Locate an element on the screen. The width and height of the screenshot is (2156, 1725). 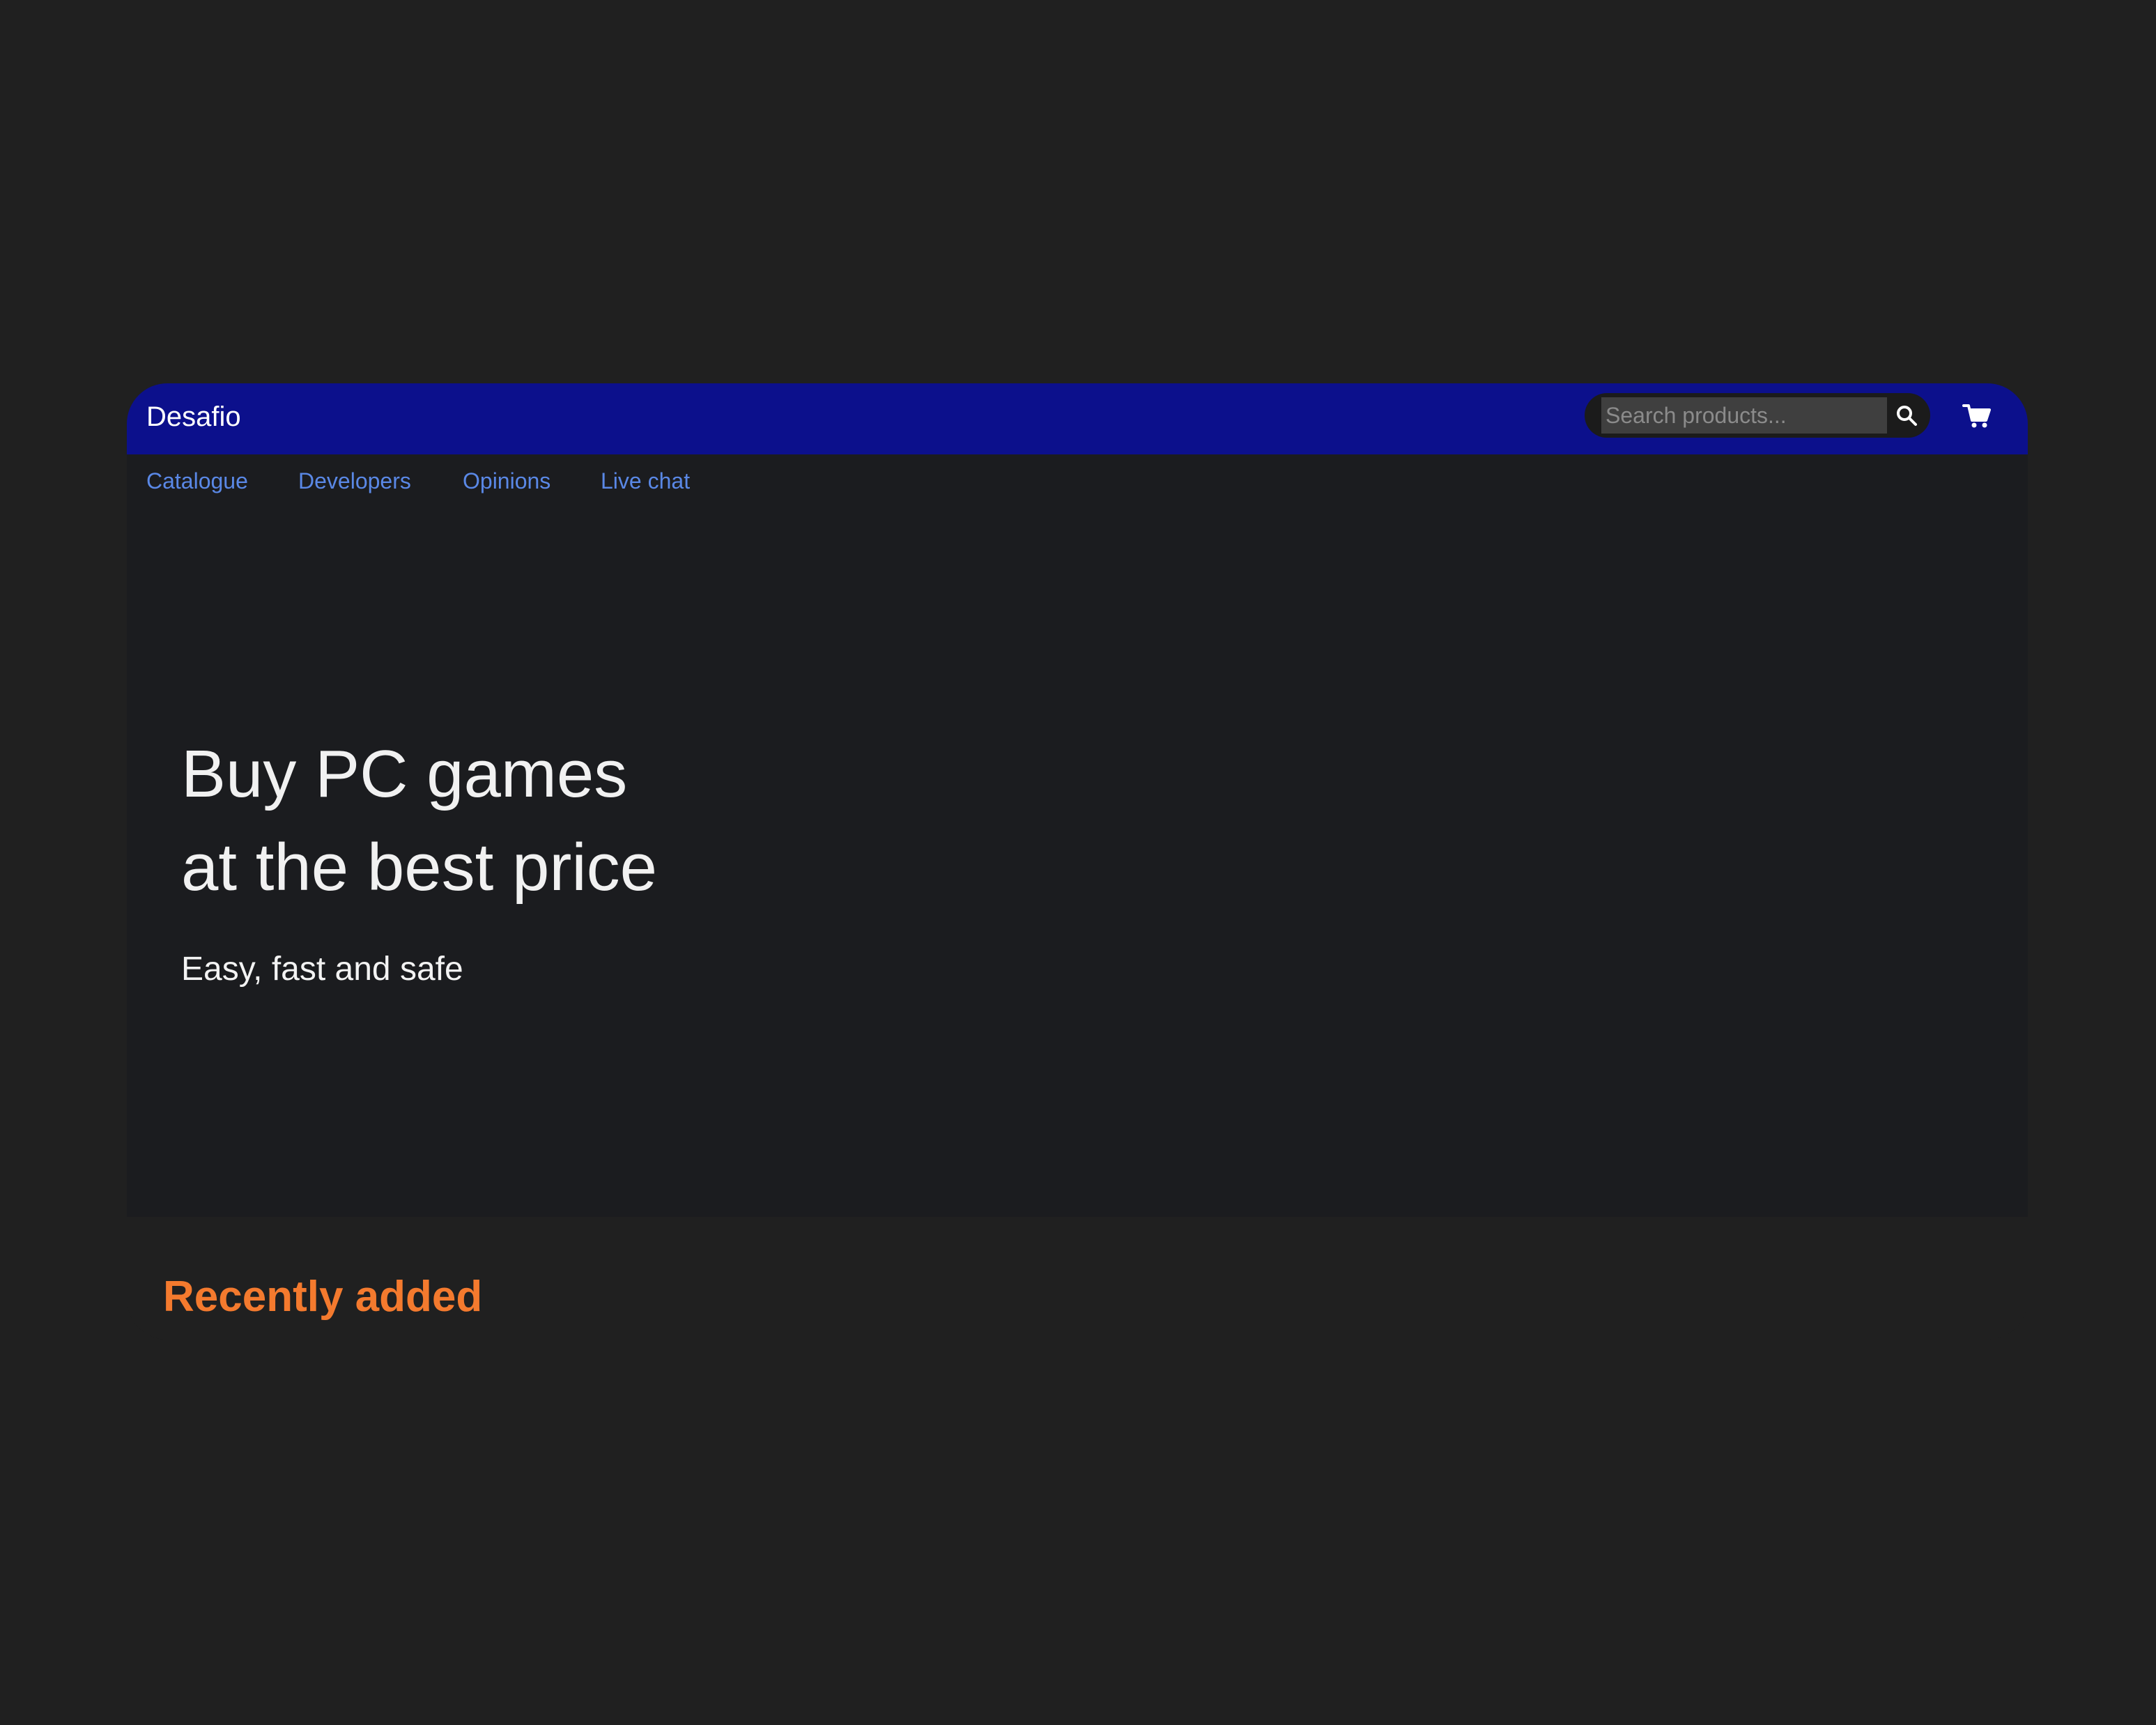
cart-button is located at coordinates (1977, 416).